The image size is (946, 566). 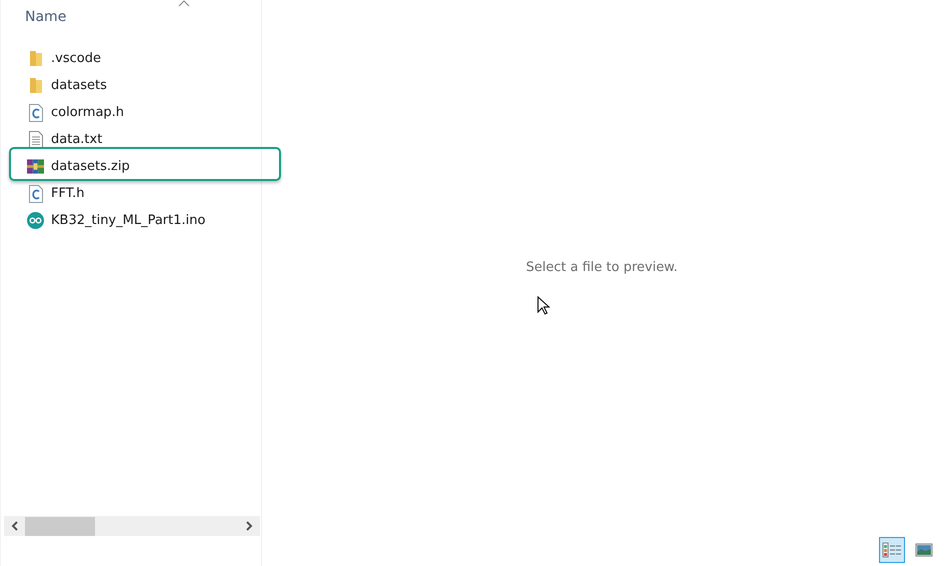 I want to click on file-name: .vscode, so click(x=76, y=58).